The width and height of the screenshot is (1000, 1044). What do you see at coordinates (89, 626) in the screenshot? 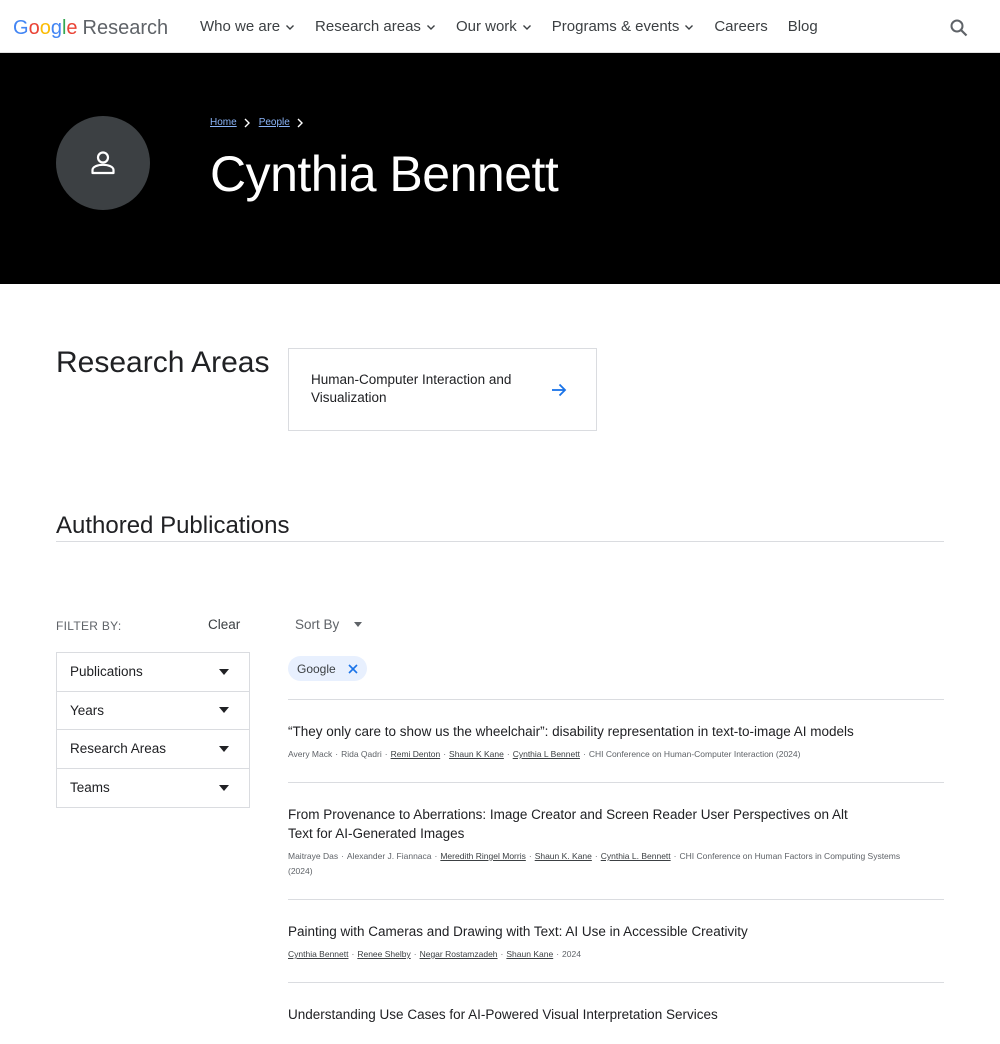
I see `filter-by-label: FILTER BY:` at bounding box center [89, 626].